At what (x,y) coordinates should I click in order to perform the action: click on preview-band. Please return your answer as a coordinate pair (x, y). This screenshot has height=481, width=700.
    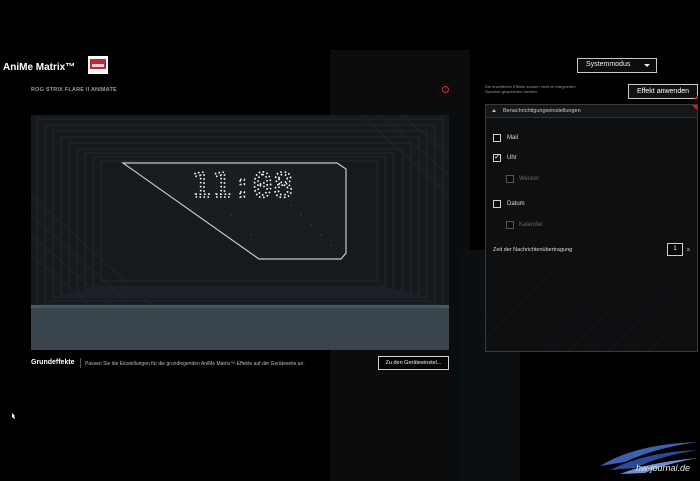
    Looking at the image, I should click on (240, 329).